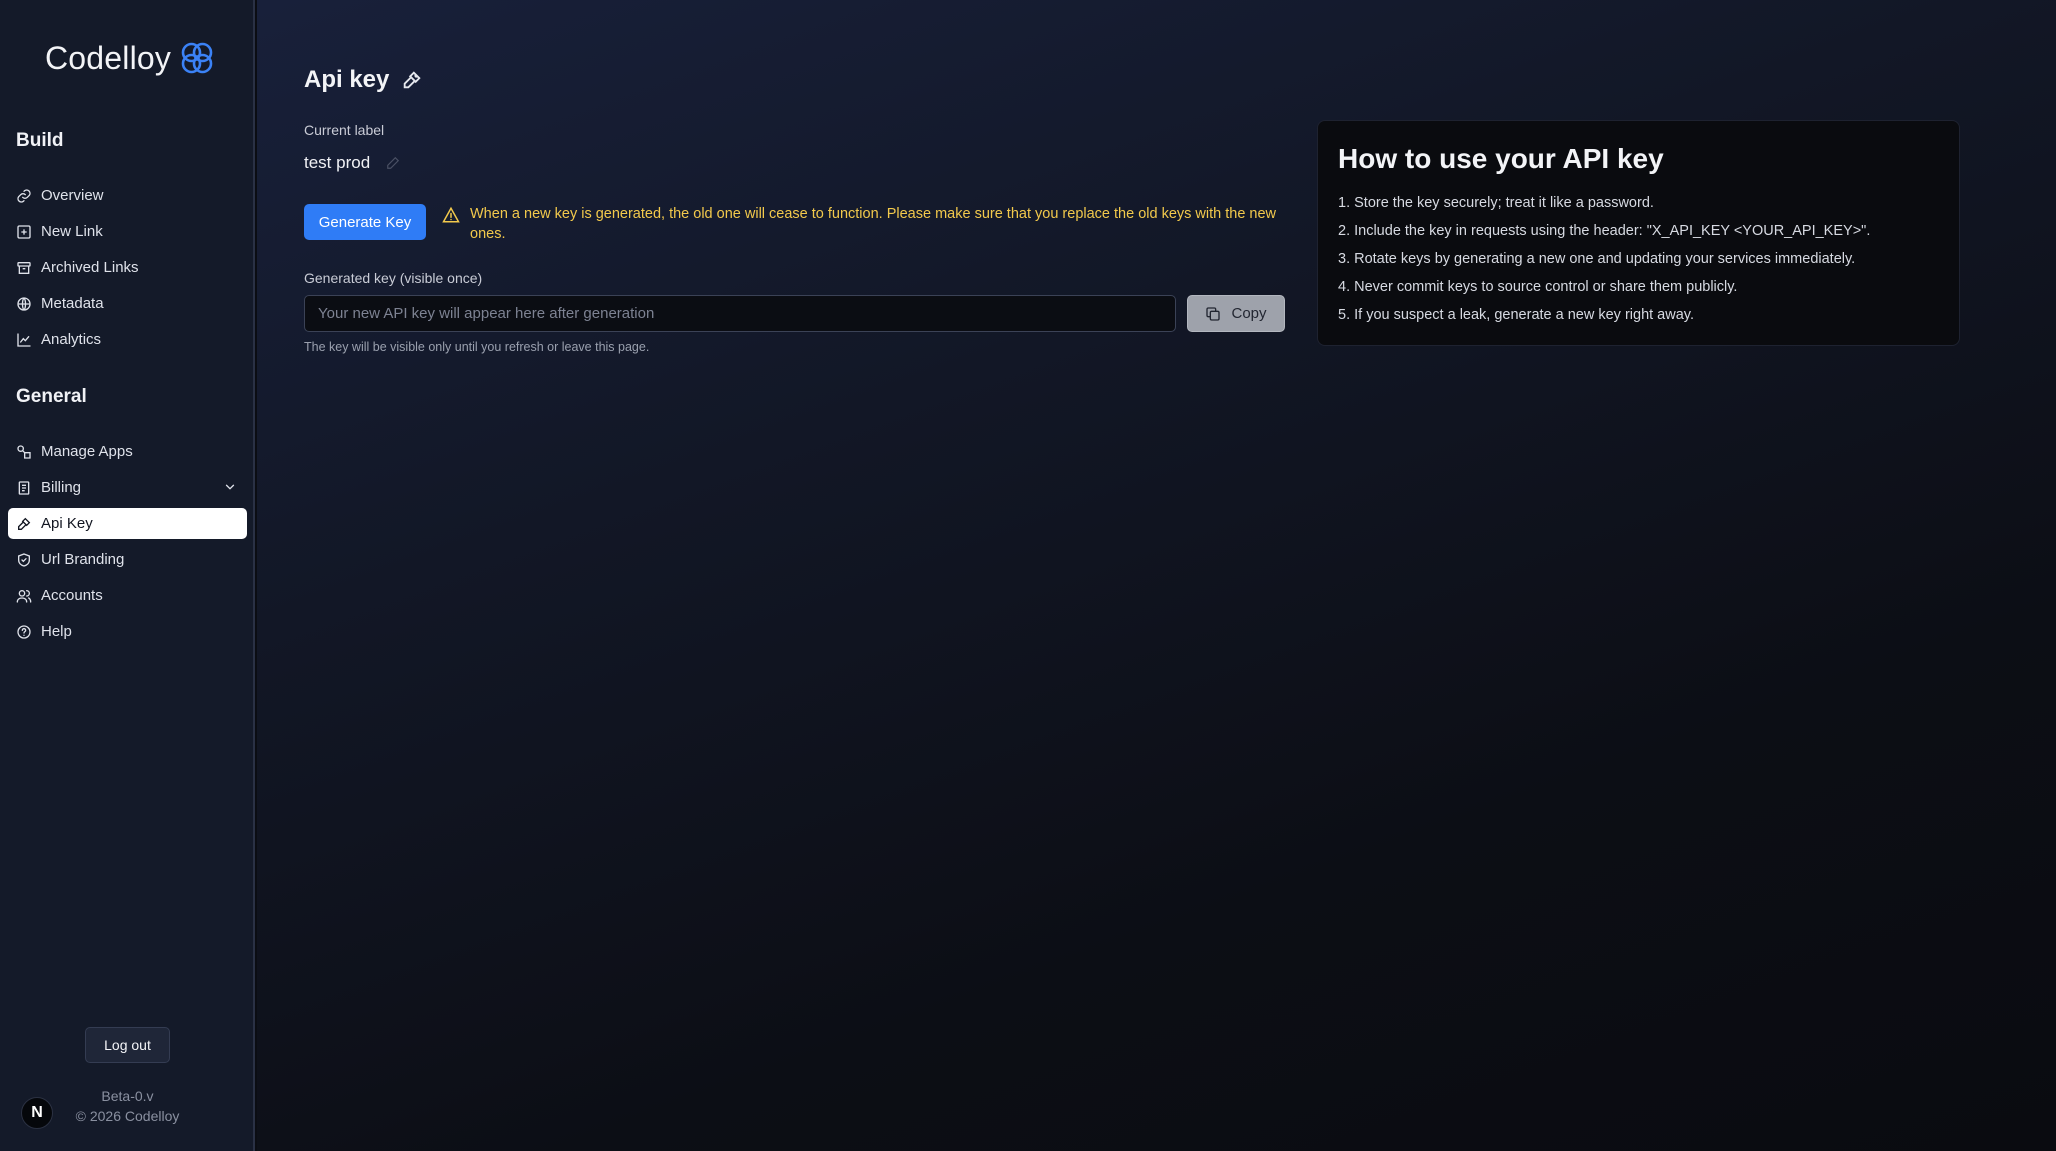 The height and width of the screenshot is (1151, 2056). Describe the element at coordinates (1249, 313) in the screenshot. I see `copy-button-label: Copy` at that location.